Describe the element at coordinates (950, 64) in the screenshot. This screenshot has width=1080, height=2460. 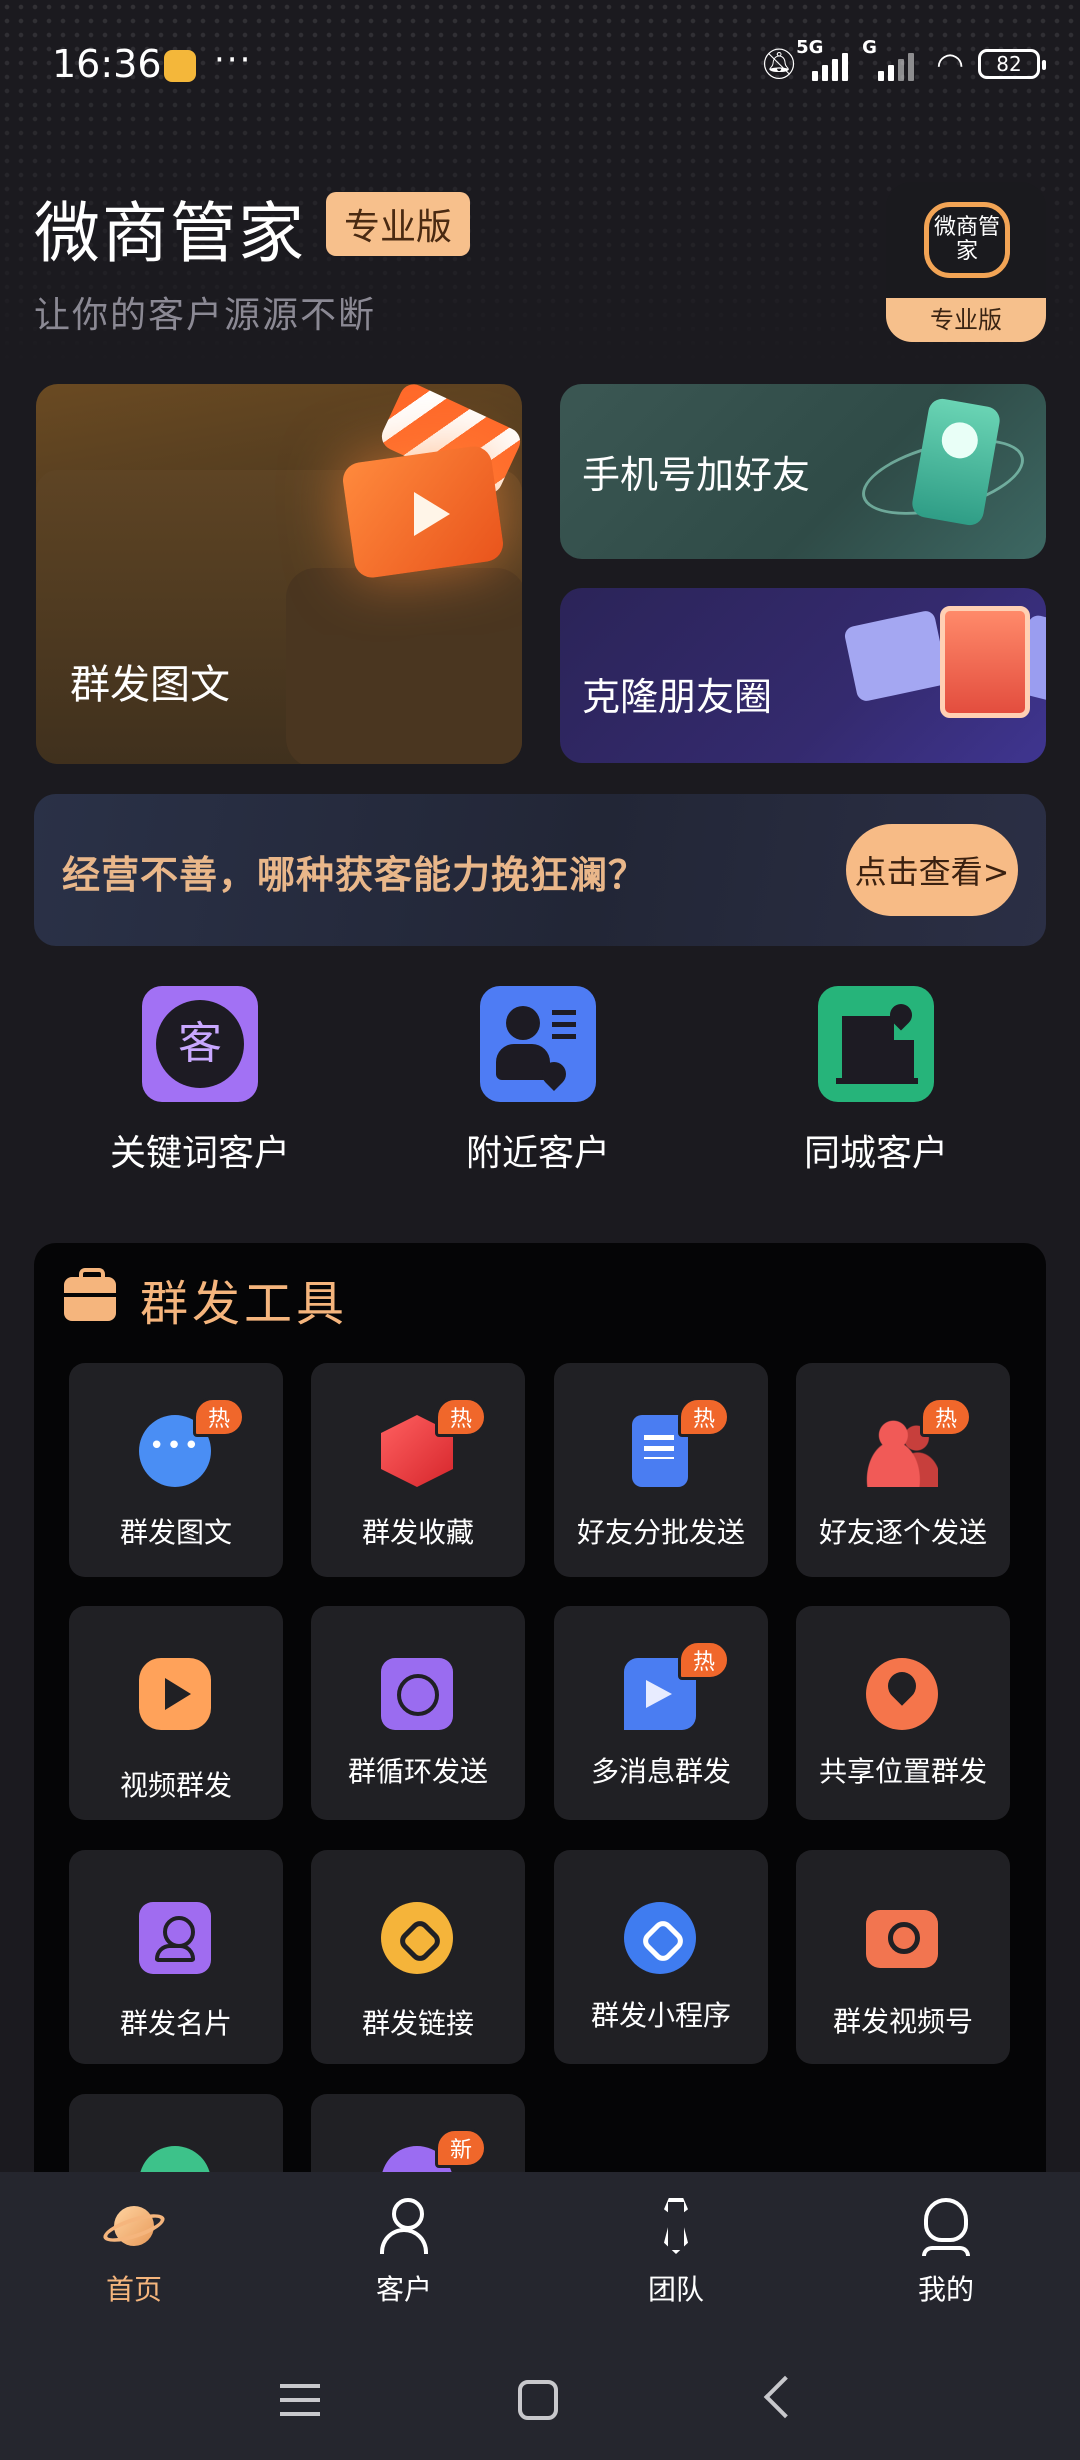
I see `wifi-icon: ◠` at that location.